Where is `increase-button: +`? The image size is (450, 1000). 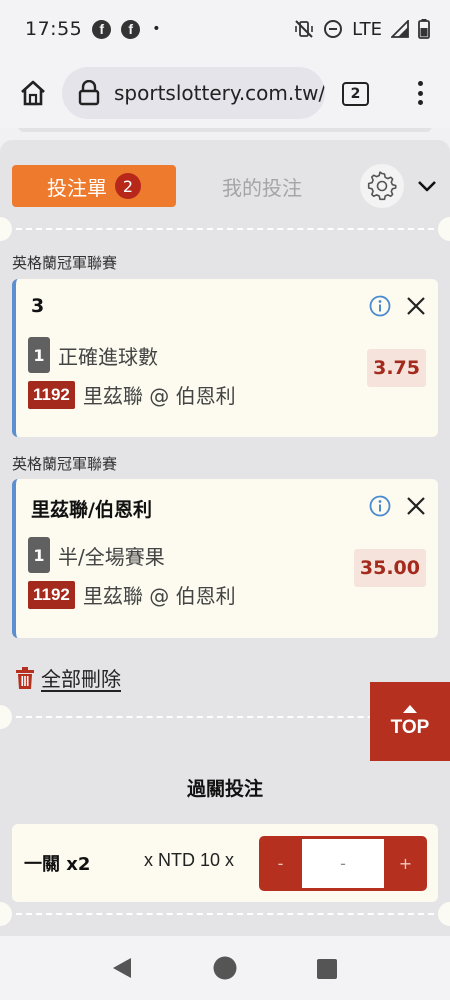
increase-button: + is located at coordinates (405, 863).